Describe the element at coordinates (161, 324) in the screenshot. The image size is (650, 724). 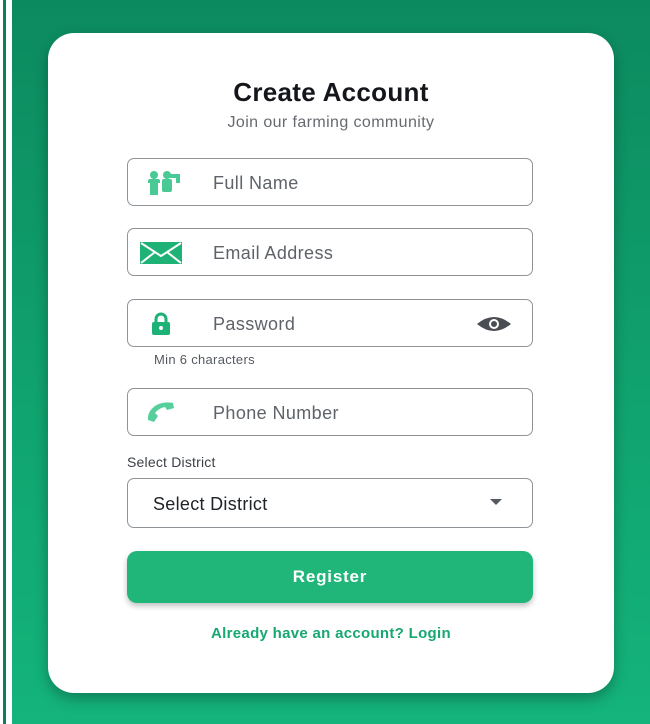
I see `lock-icon` at that location.